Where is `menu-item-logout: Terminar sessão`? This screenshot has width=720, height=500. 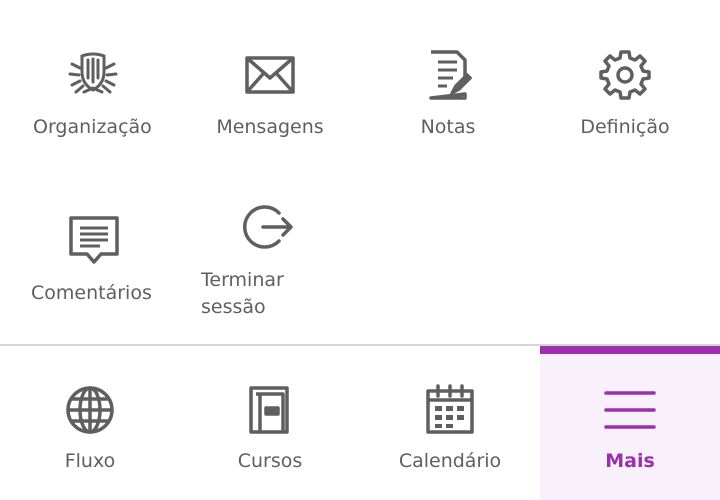 menu-item-logout: Terminar sessão is located at coordinates (270, 237).